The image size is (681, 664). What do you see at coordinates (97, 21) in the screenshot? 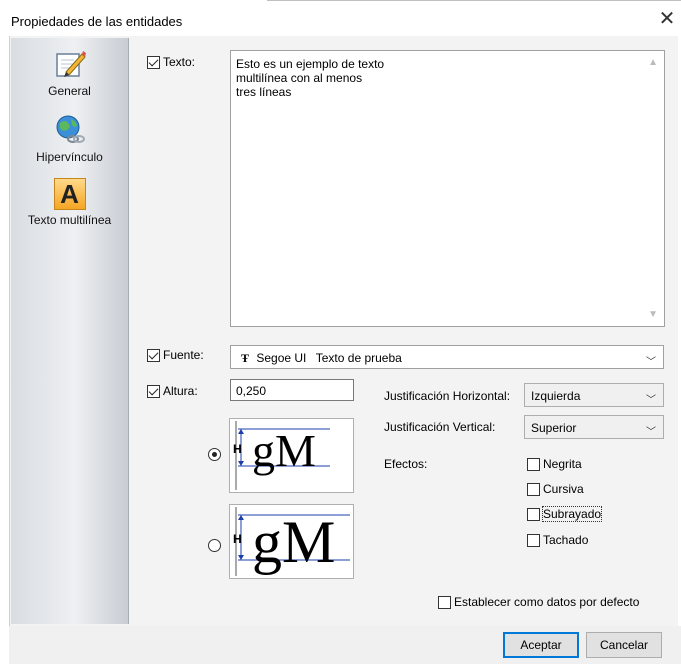
I see `dialog-title: Propiedades de las entidades` at bounding box center [97, 21].